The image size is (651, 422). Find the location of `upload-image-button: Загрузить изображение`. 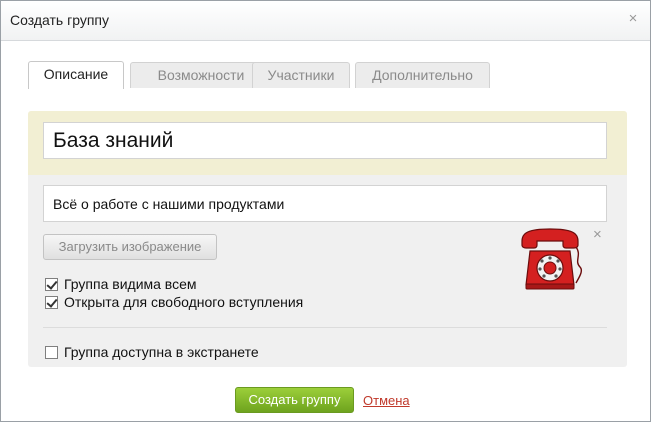

upload-image-button: Загрузить изображение is located at coordinates (130, 247).